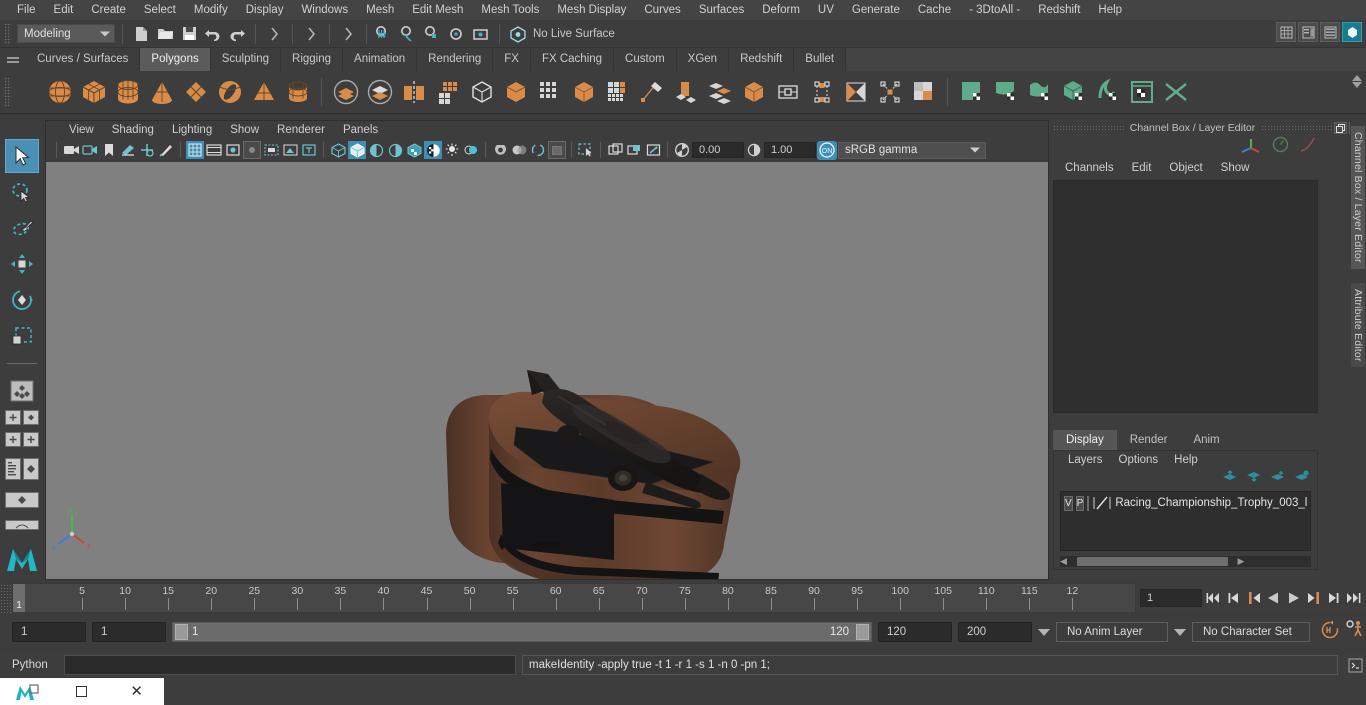  What do you see at coordinates (166, 150) in the screenshot?
I see `grease-pencil-icon` at bounding box center [166, 150].